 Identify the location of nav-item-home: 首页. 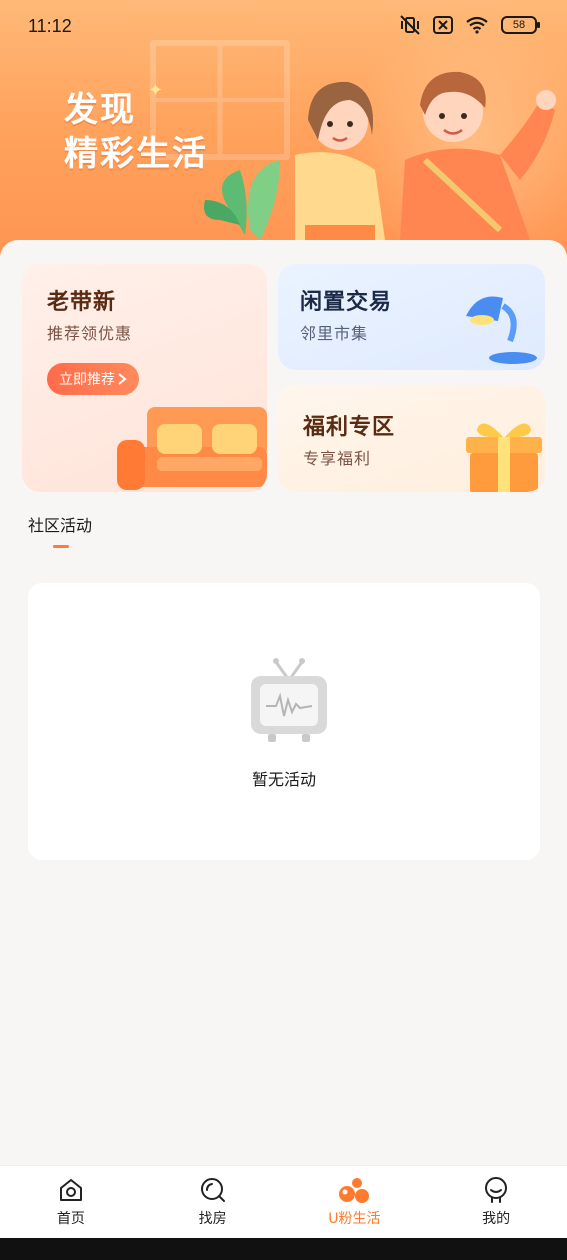
(71, 1202).